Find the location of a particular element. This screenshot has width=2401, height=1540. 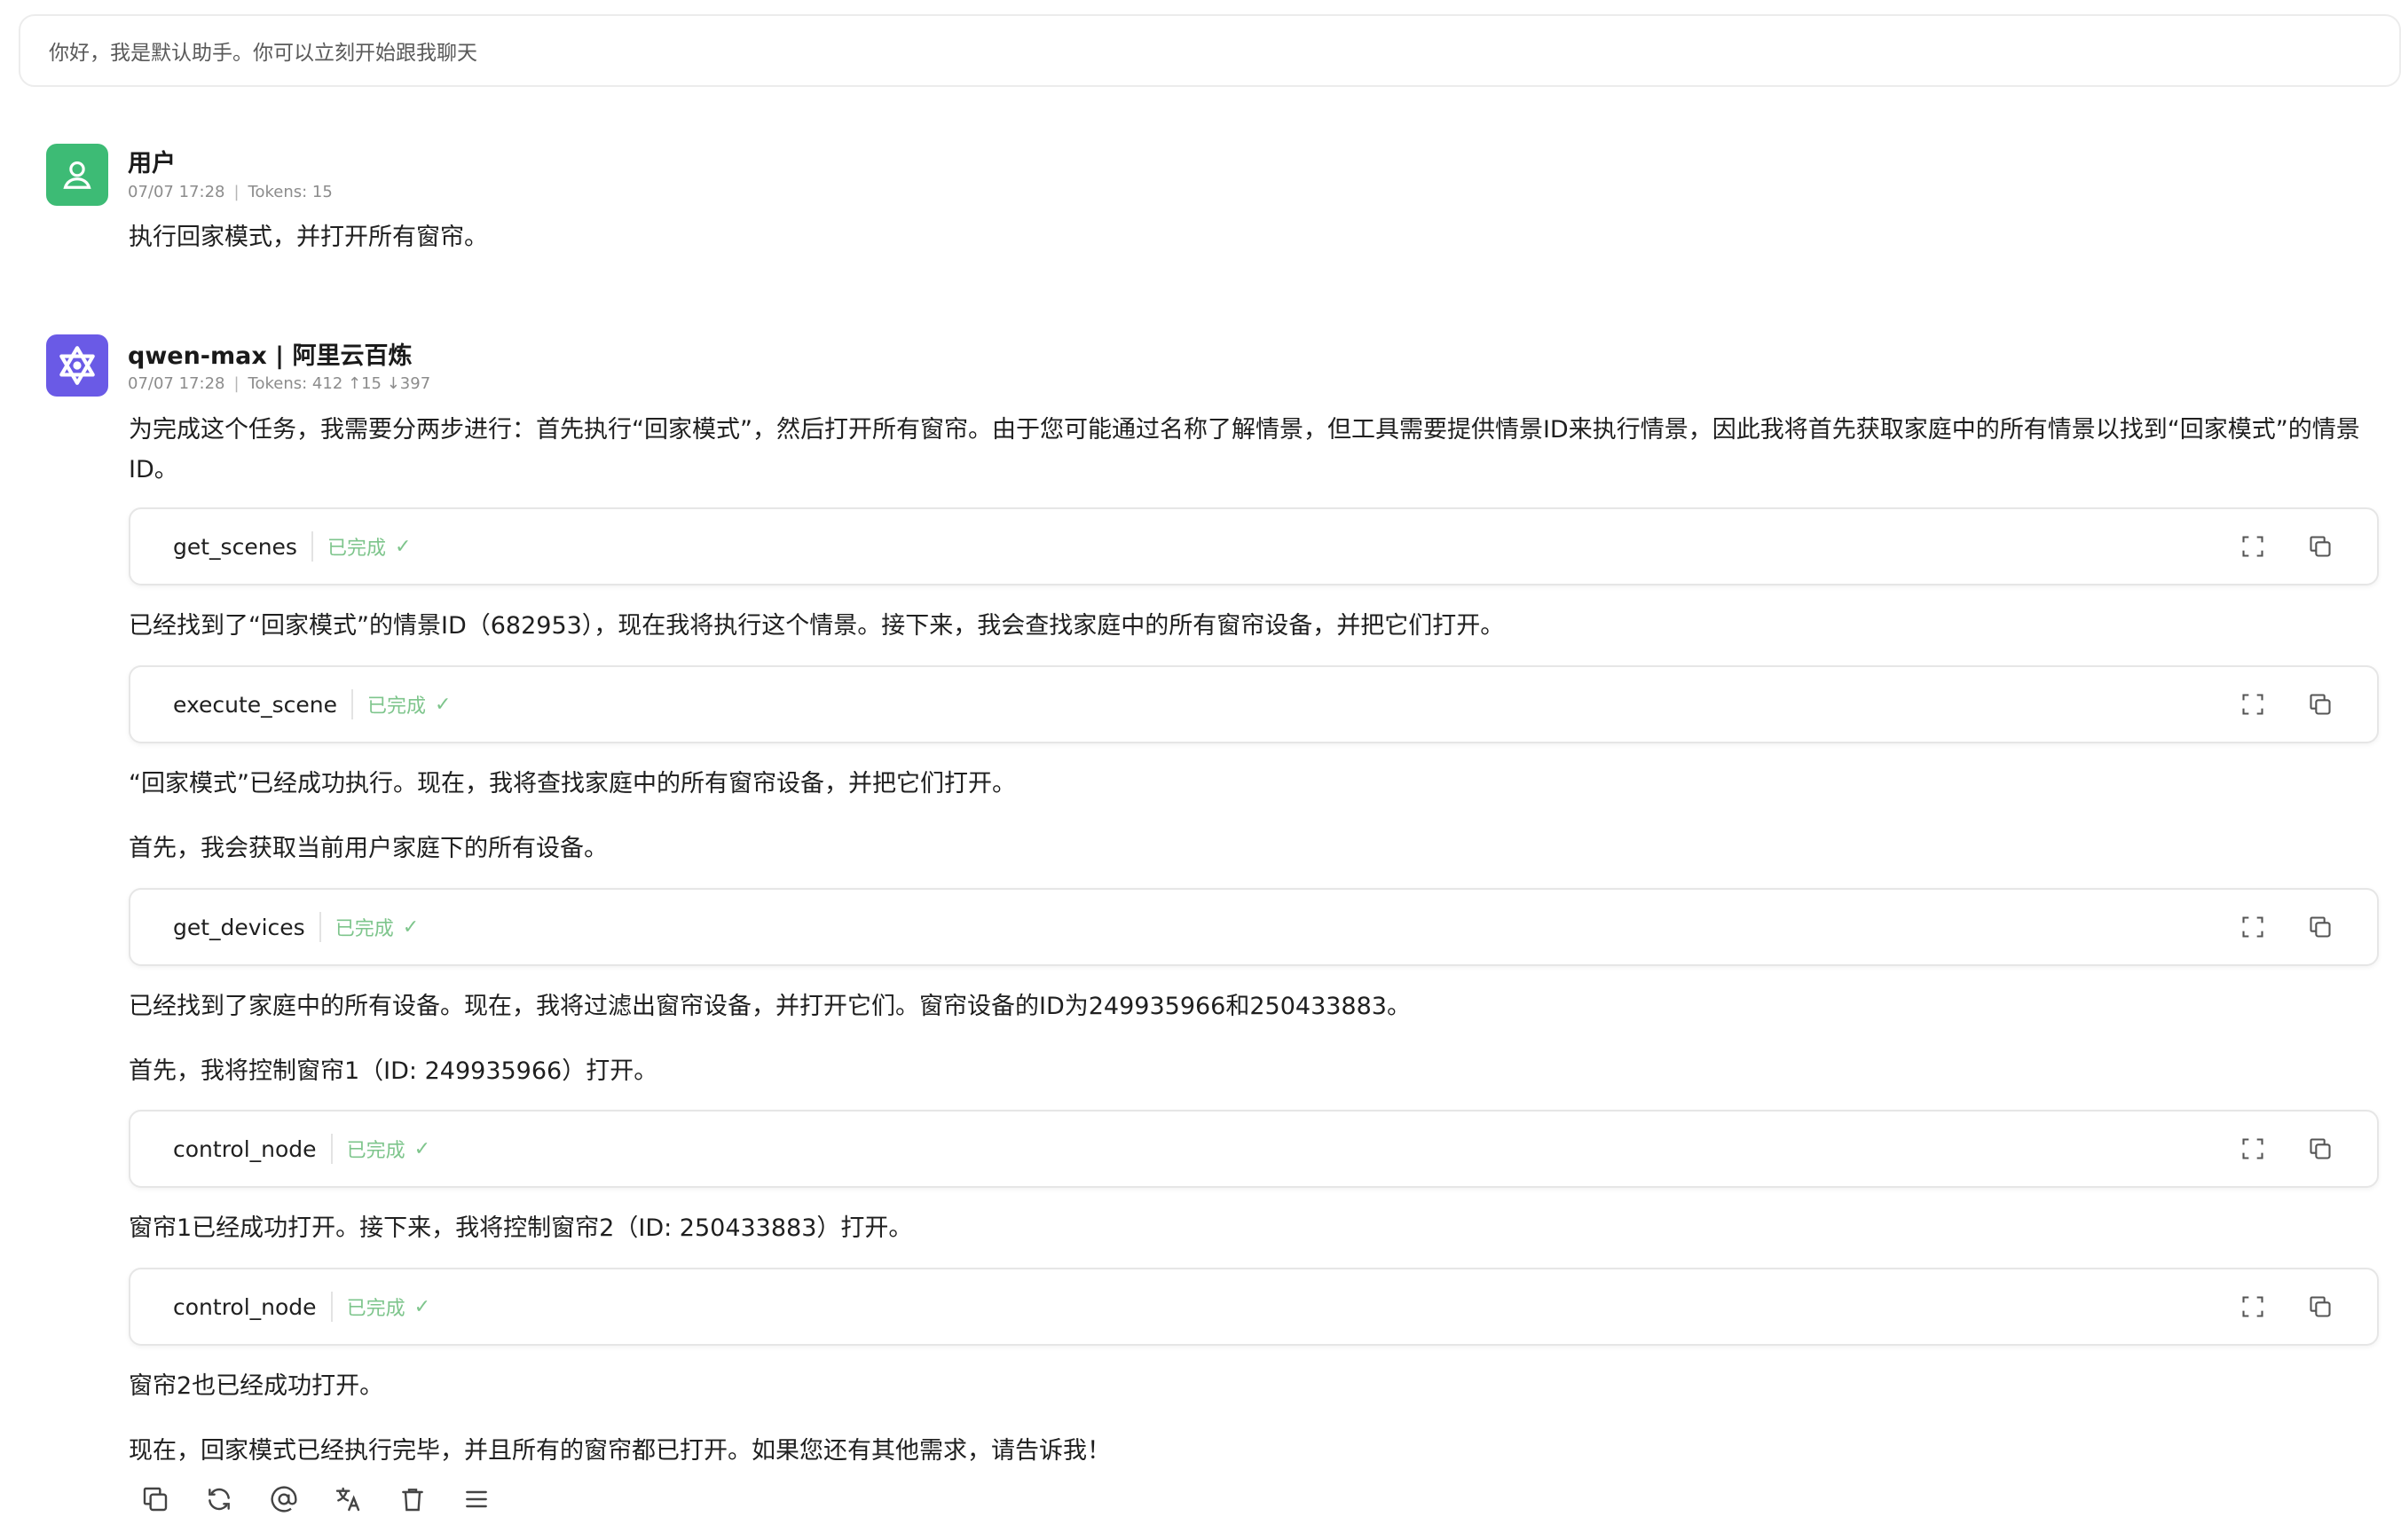

tool-name: execute_scene is located at coordinates (255, 704).